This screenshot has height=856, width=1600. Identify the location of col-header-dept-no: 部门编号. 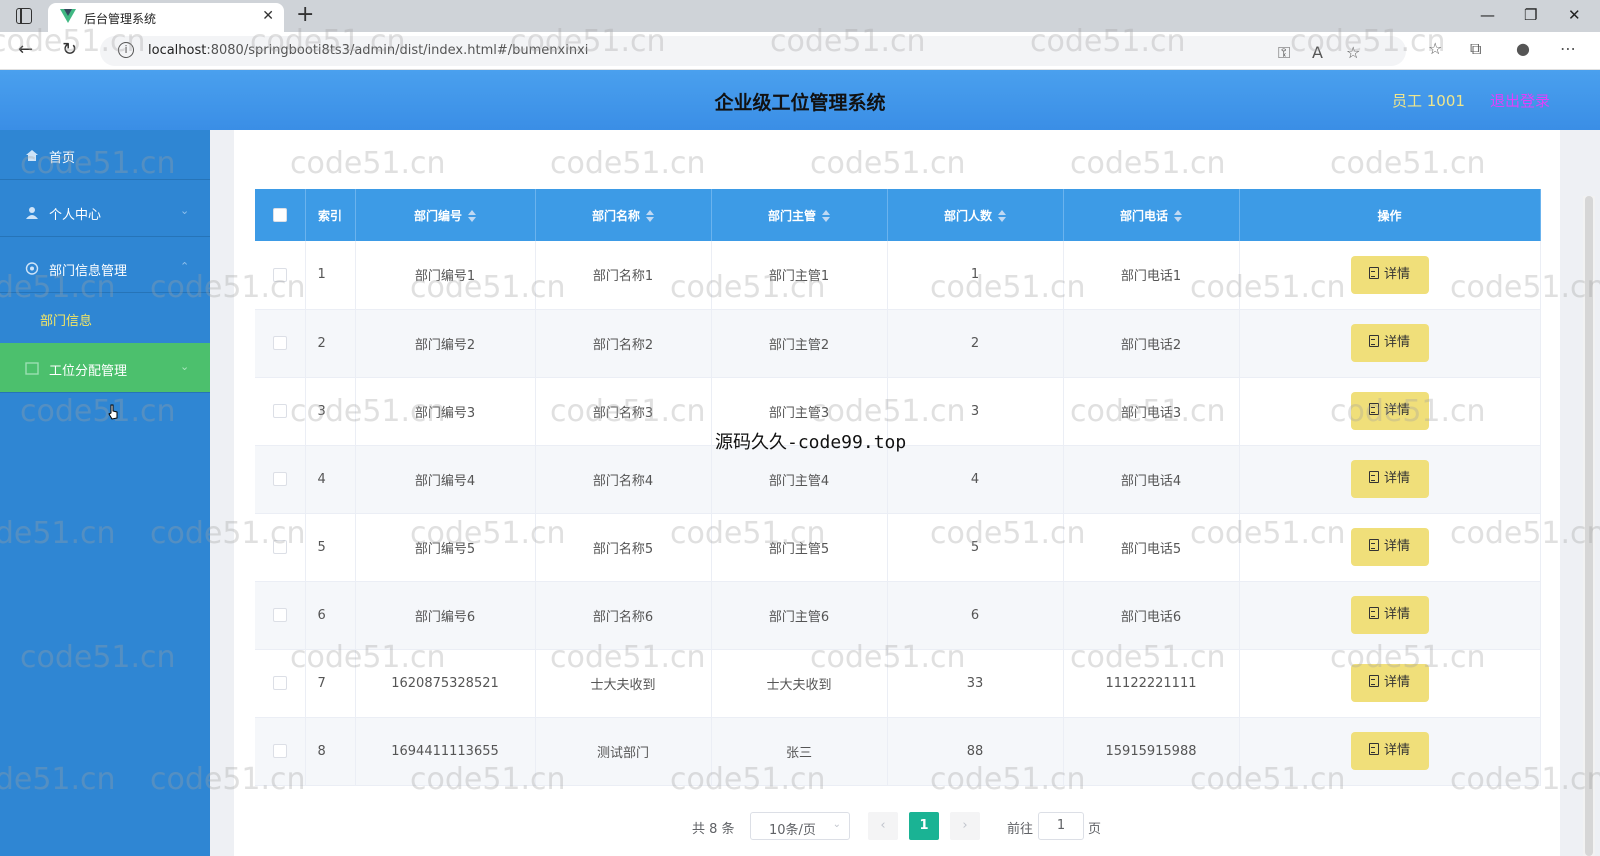
(445, 215).